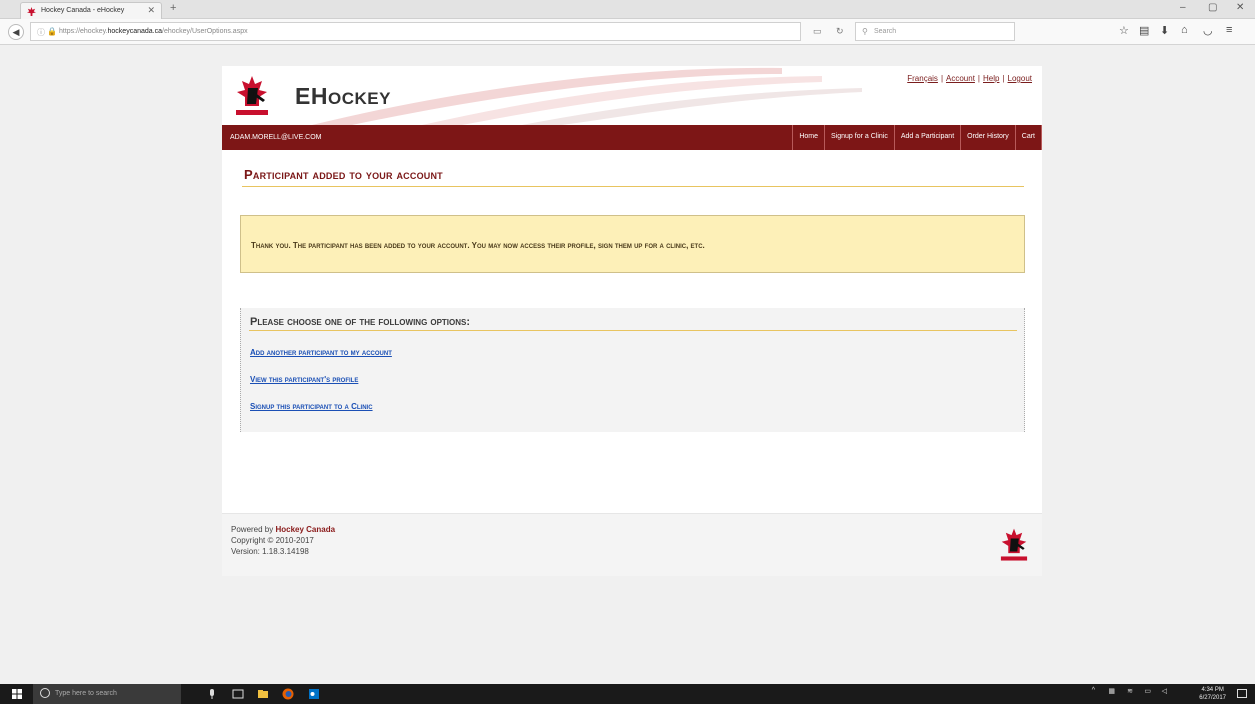  I want to click on ehockey-wordmark: EHOCKEY, so click(343, 96).